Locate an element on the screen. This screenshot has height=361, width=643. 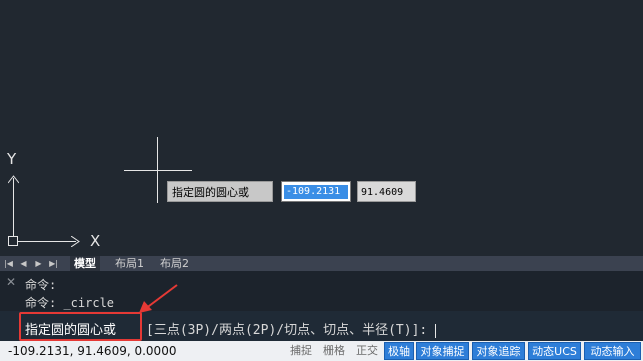
crosshair-horizontal is located at coordinates (158, 170).